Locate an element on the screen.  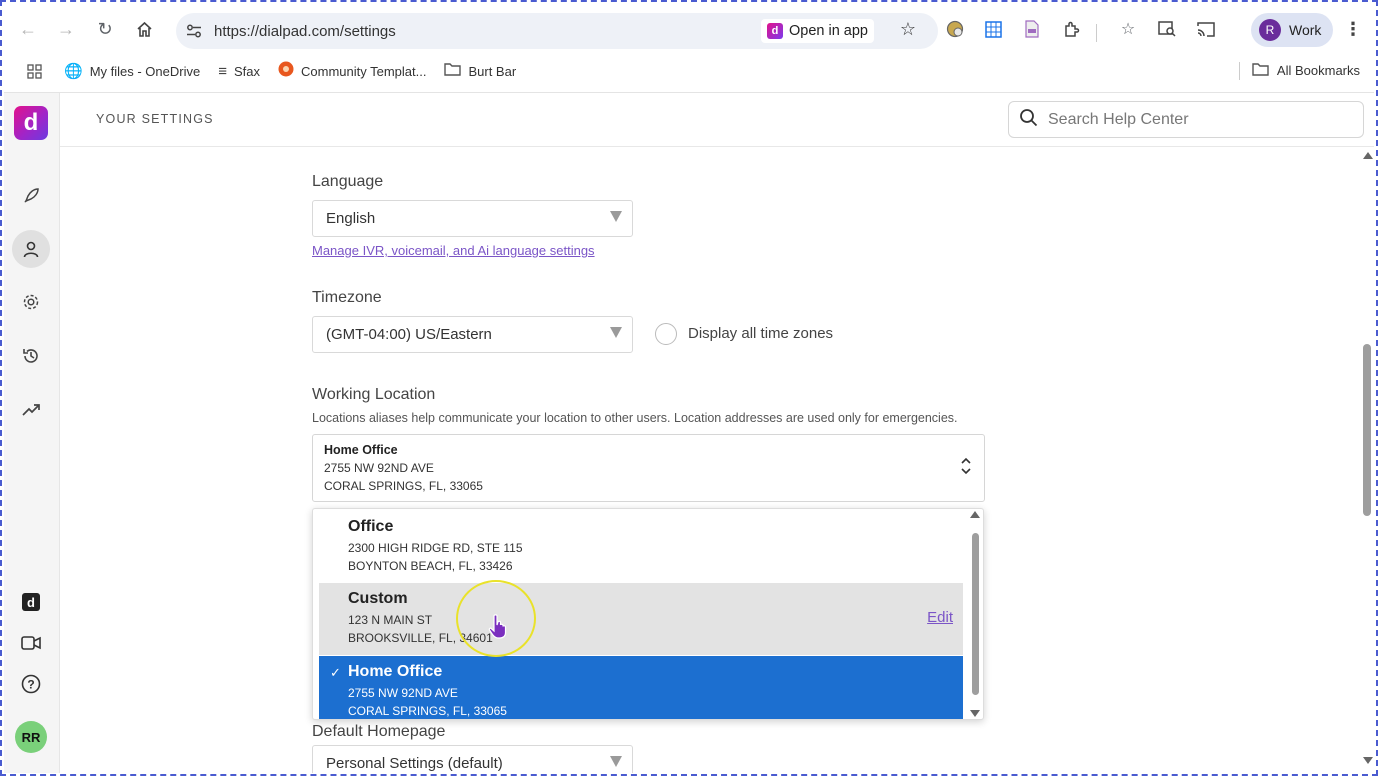
sfax-icon: ≡ is located at coordinates (222, 71).